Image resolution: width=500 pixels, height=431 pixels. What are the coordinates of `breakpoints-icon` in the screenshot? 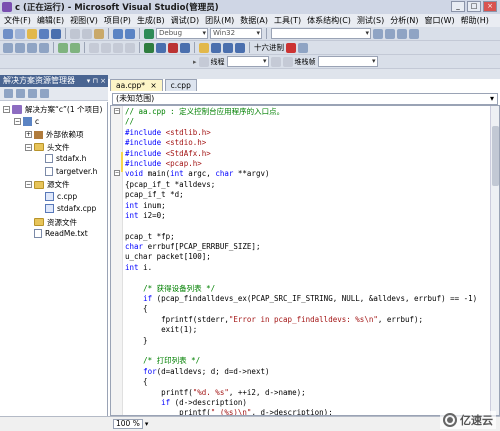 It's located at (291, 47).